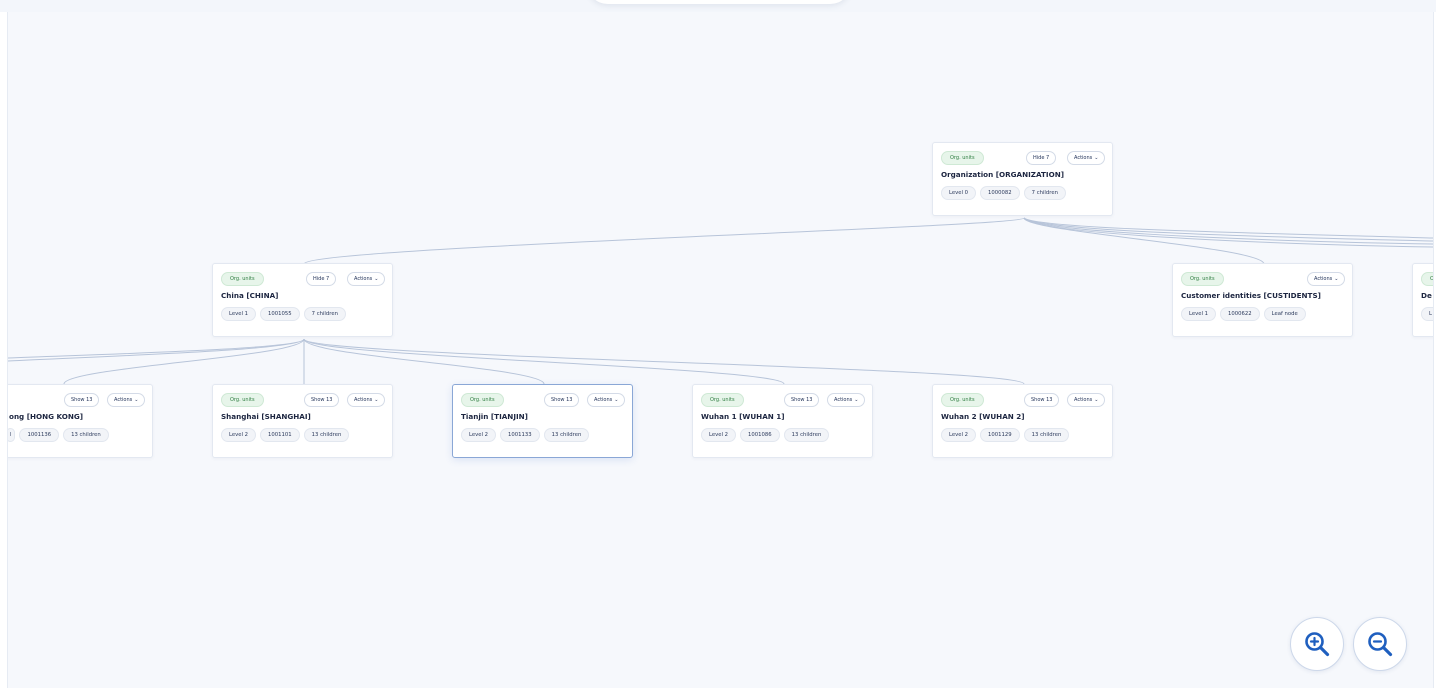 The height and width of the screenshot is (688, 1436). Describe the element at coordinates (760, 435) in the screenshot. I see `code-chip: 1001086` at that location.